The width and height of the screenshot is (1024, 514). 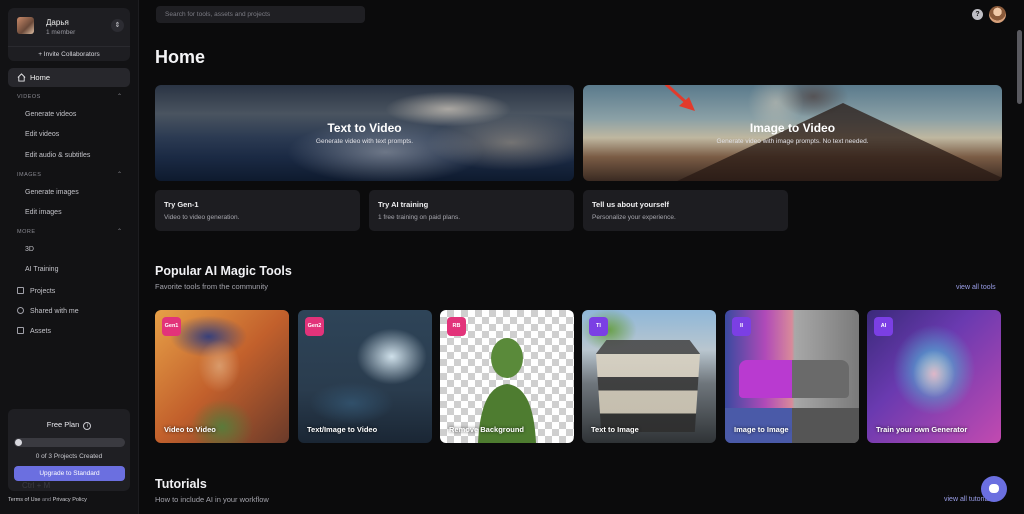 I want to click on sidebar-item-label: Projects, so click(x=43, y=291).